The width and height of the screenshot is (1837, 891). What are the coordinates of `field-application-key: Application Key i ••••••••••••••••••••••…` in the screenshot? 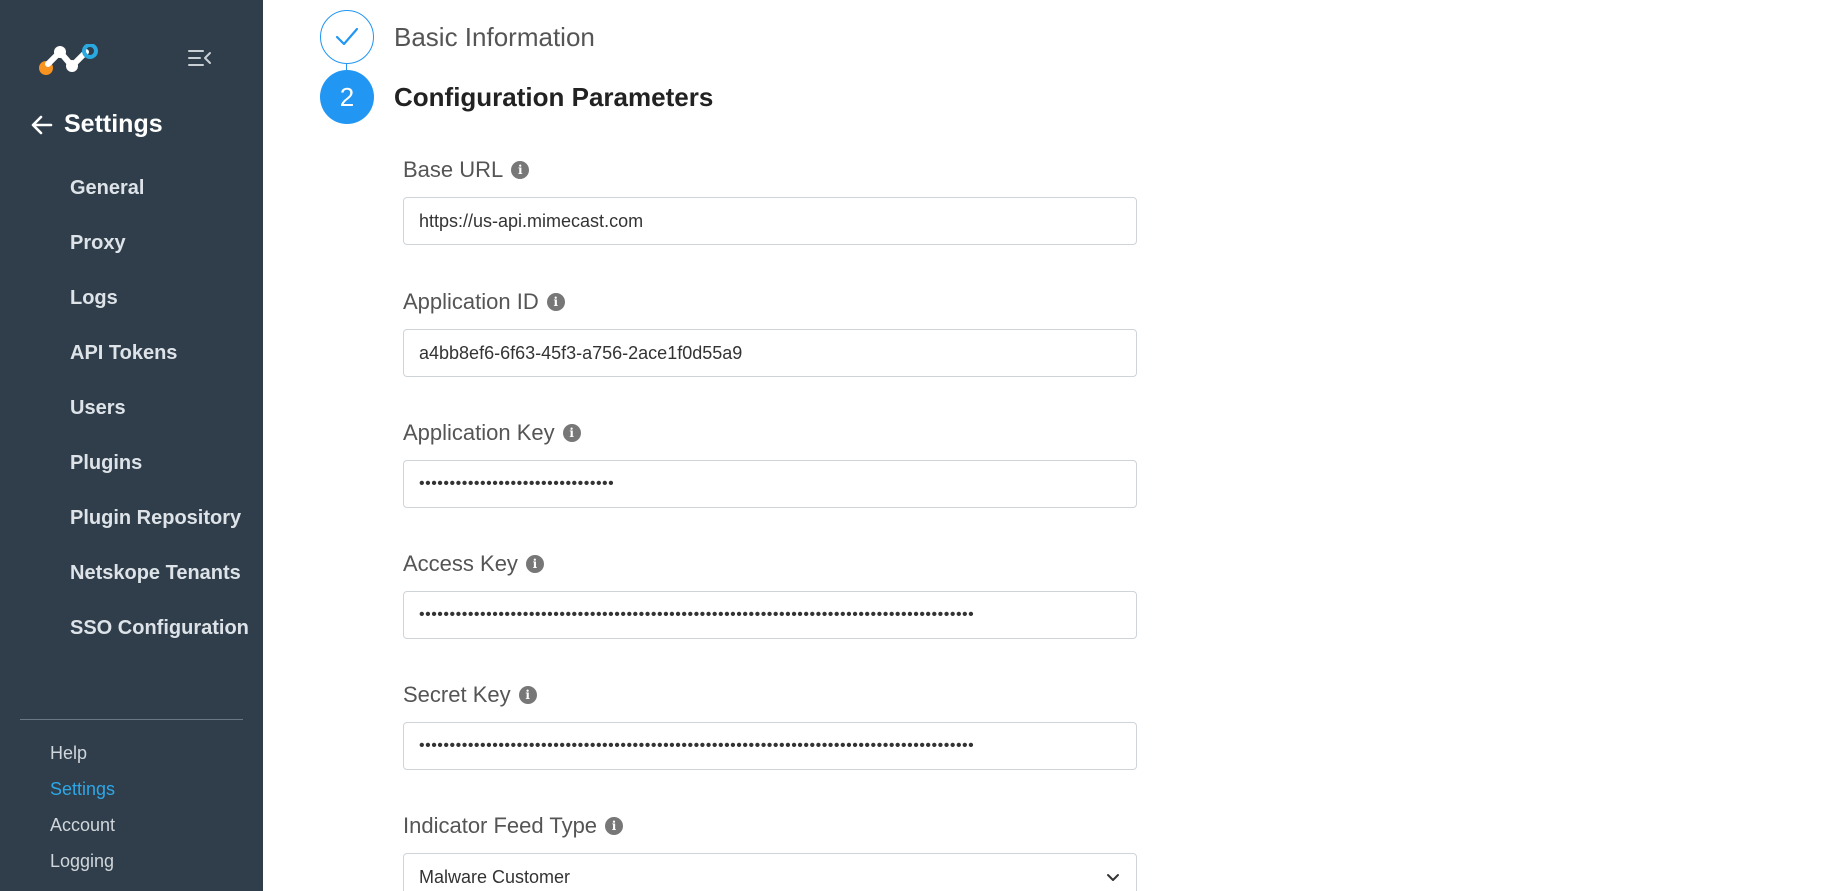 It's located at (770, 463).